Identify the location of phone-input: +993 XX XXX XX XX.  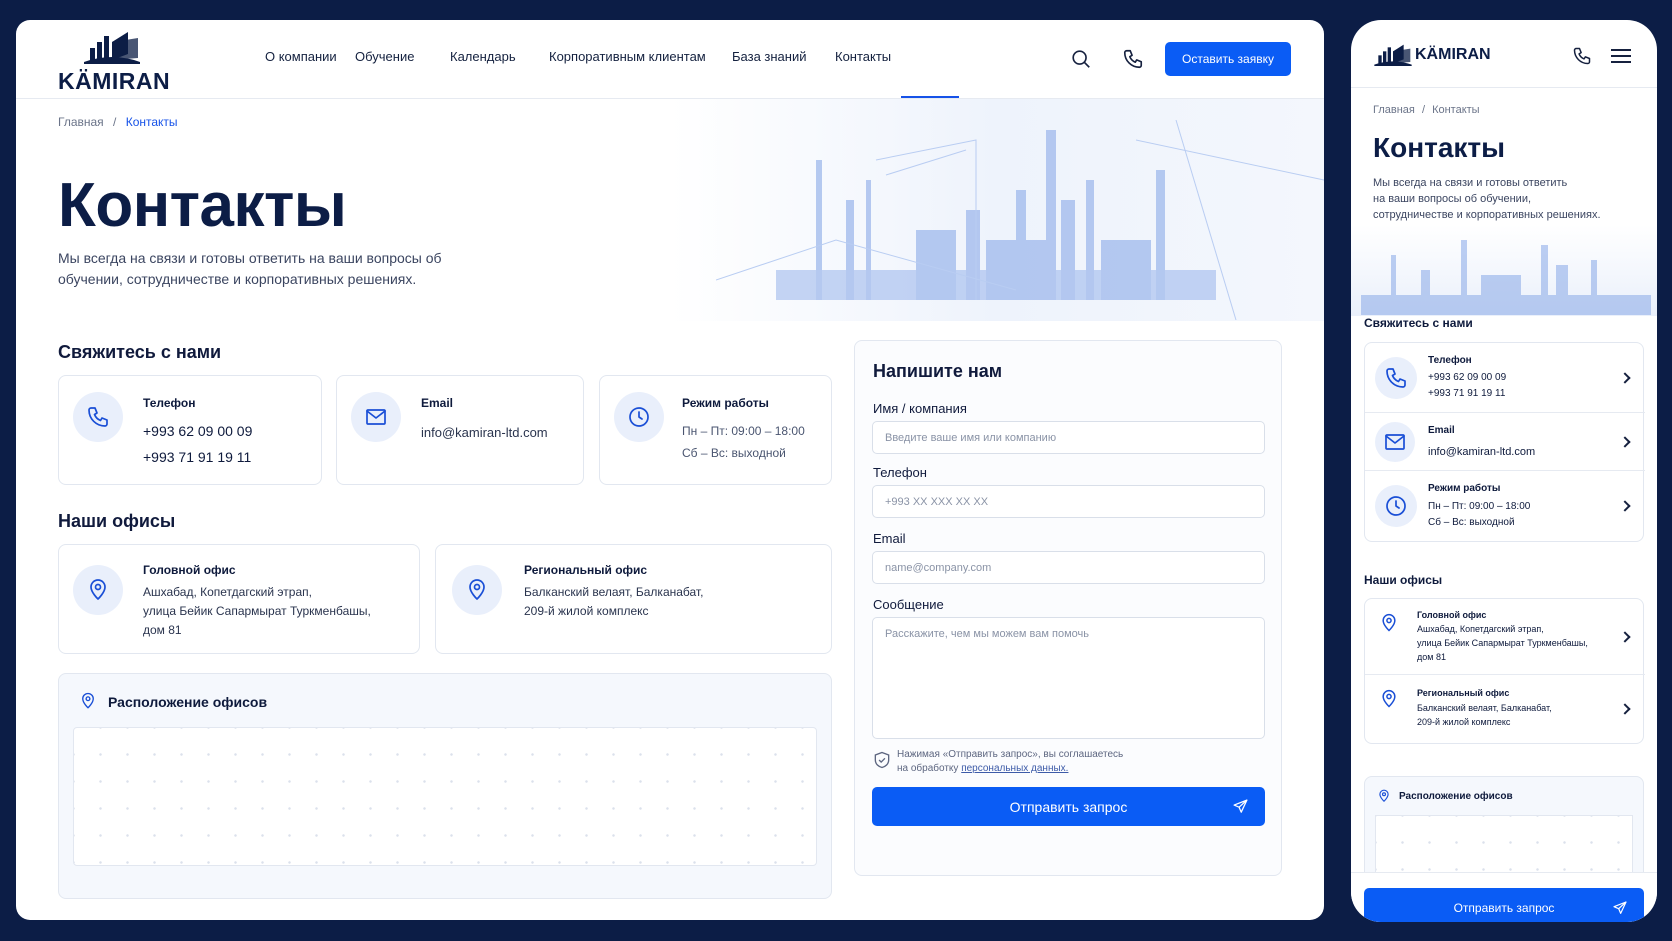
(1068, 501).